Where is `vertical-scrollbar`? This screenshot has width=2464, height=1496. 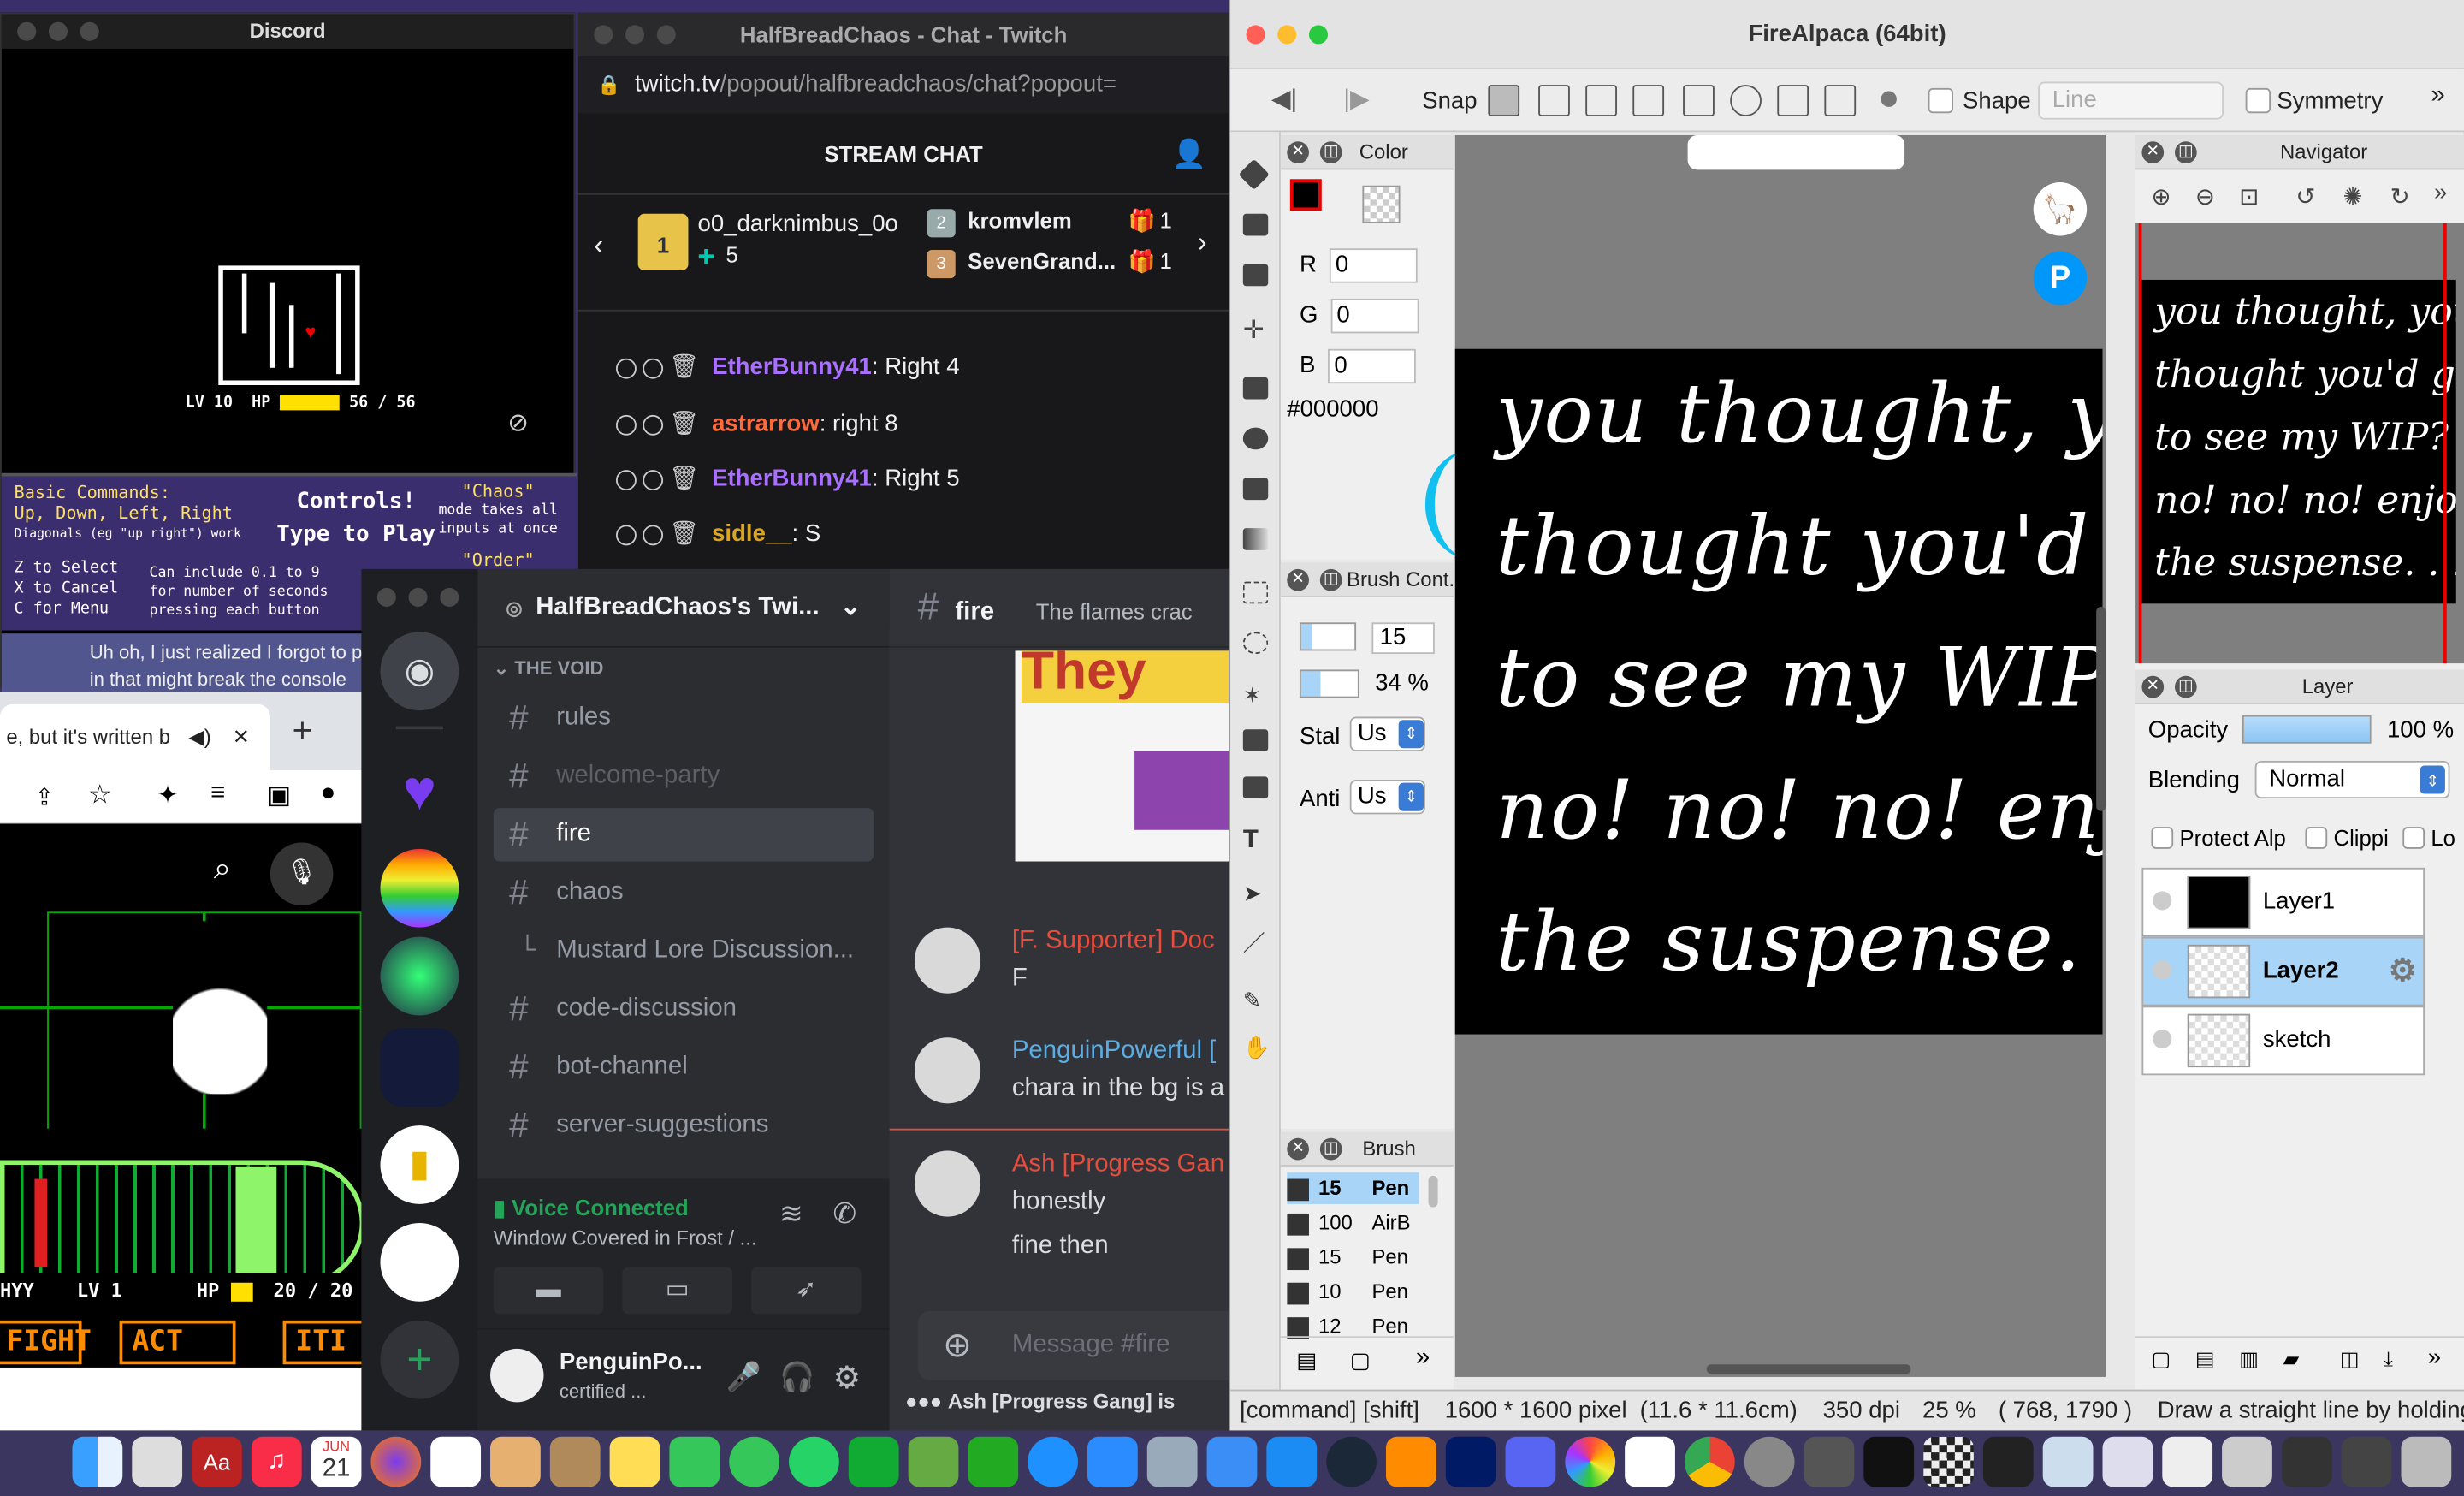 vertical-scrollbar is located at coordinates (2101, 708).